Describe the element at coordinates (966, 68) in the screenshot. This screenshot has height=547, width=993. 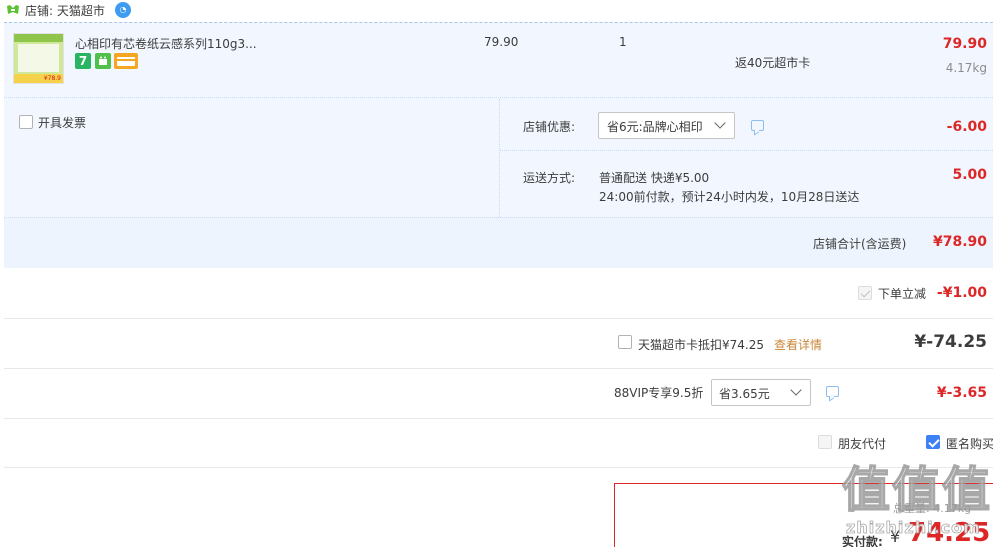
I see `item-weight: 4.17kg` at that location.